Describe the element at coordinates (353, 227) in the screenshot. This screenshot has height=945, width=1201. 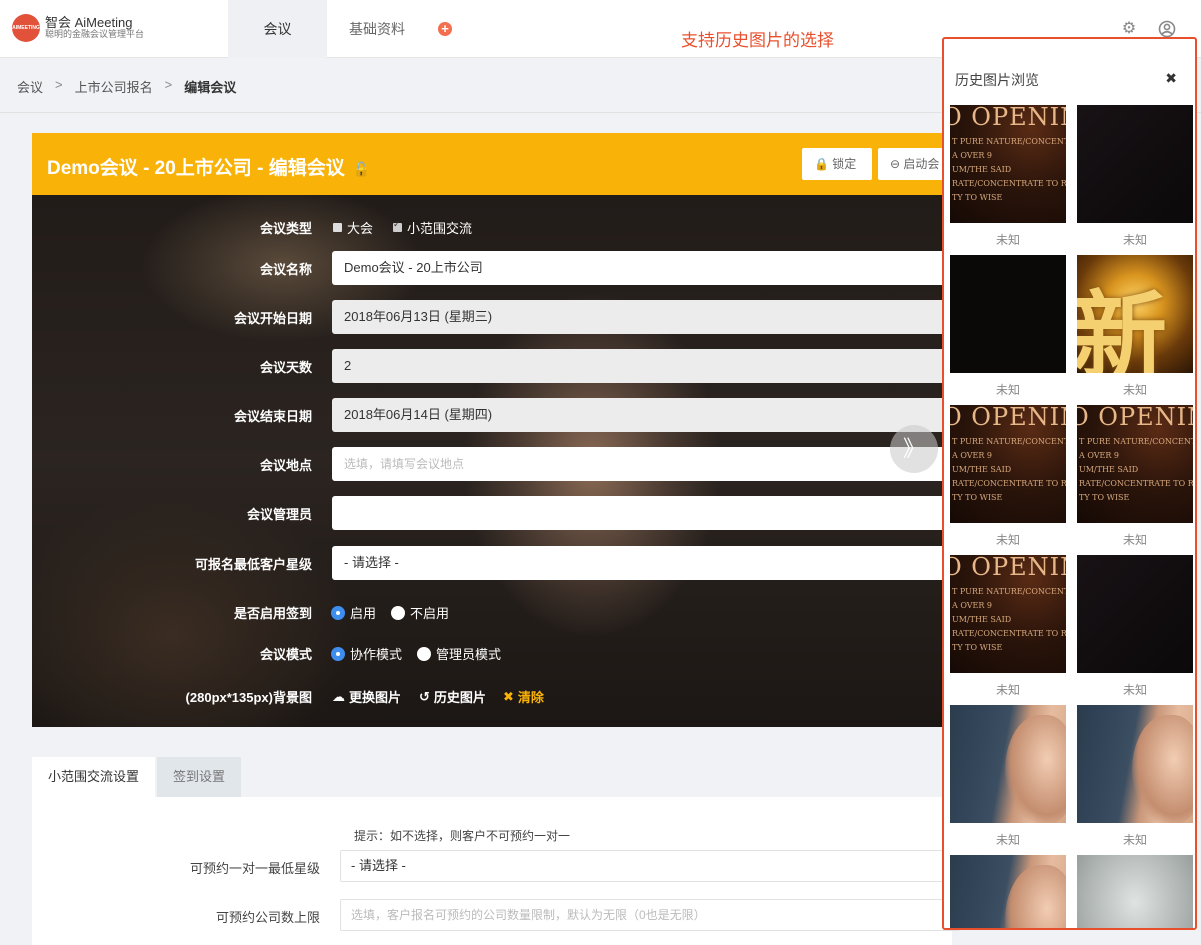
I see `checkbox-general: 大会` at that location.